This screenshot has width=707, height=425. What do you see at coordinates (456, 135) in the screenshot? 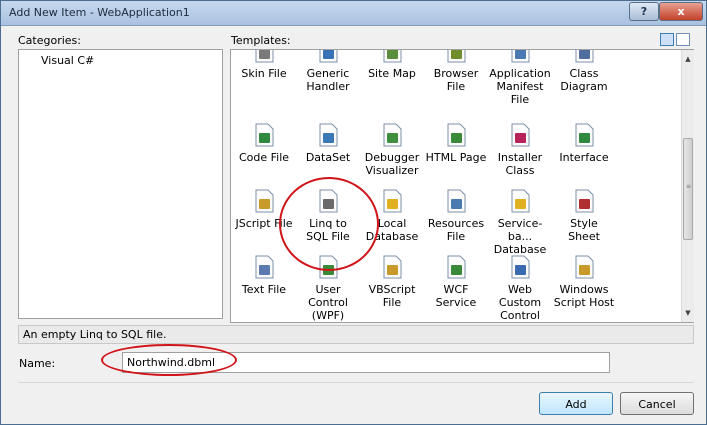
I see `html-page-icon` at bounding box center [456, 135].